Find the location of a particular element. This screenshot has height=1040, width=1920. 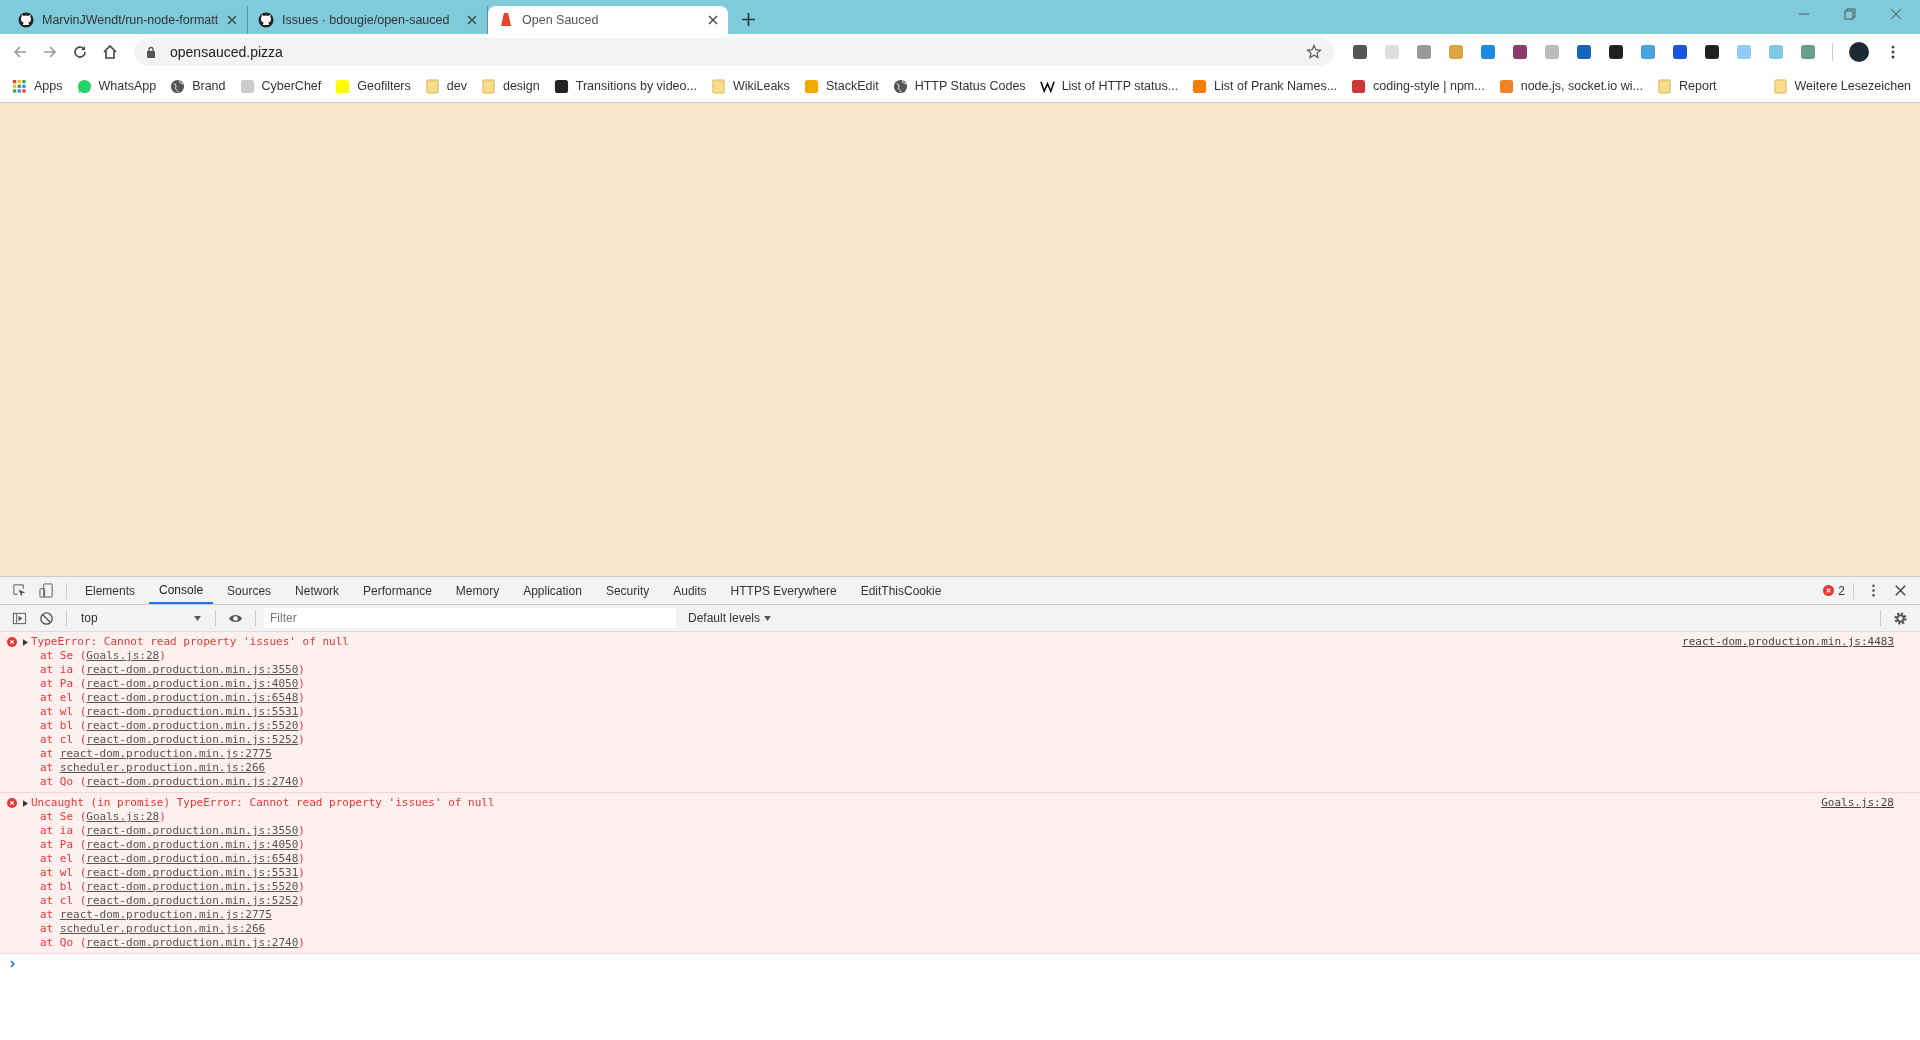

devtools-tab: Sources is located at coordinates (249, 590).